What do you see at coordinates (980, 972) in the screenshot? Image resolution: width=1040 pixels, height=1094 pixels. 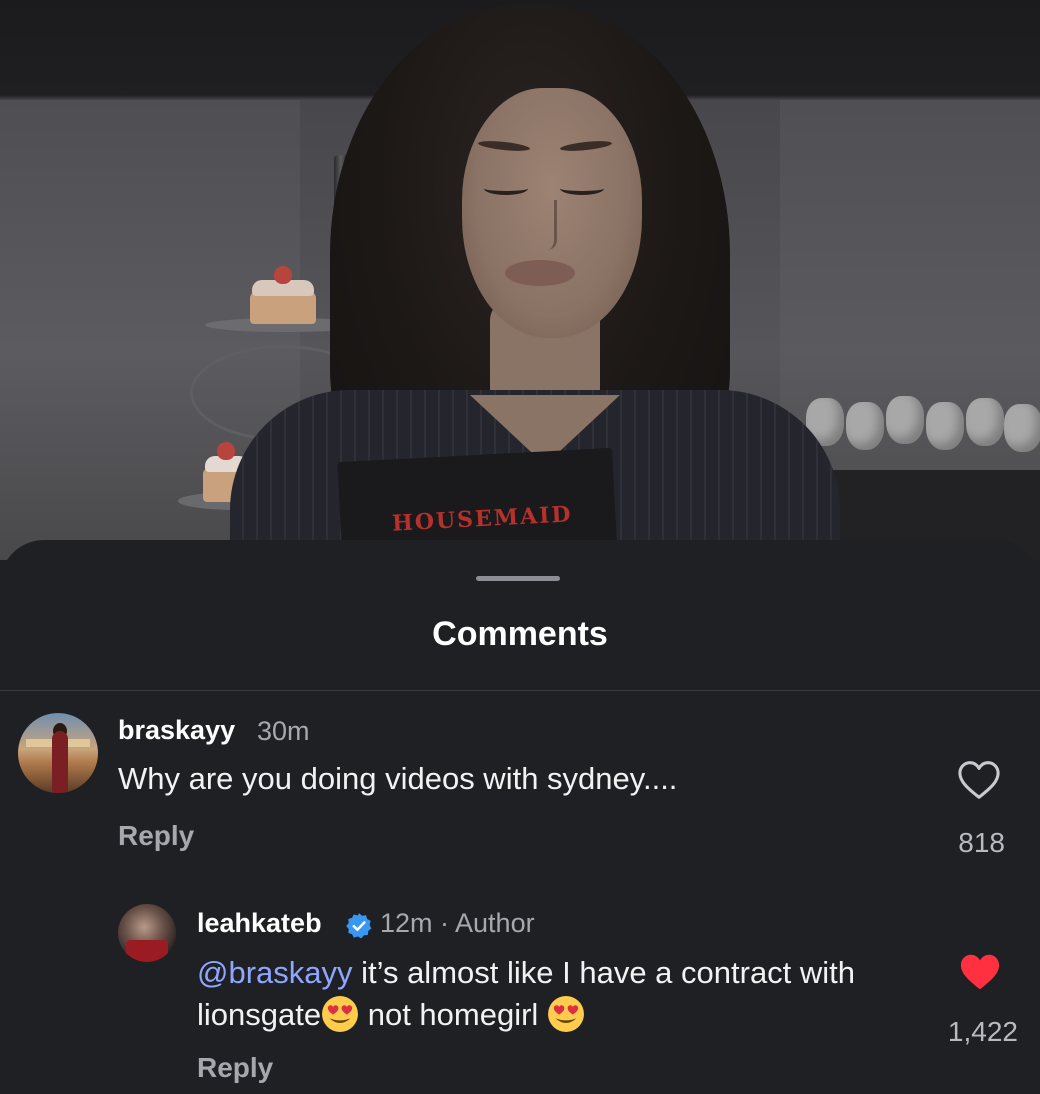 I see `heart-filled-icon` at bounding box center [980, 972].